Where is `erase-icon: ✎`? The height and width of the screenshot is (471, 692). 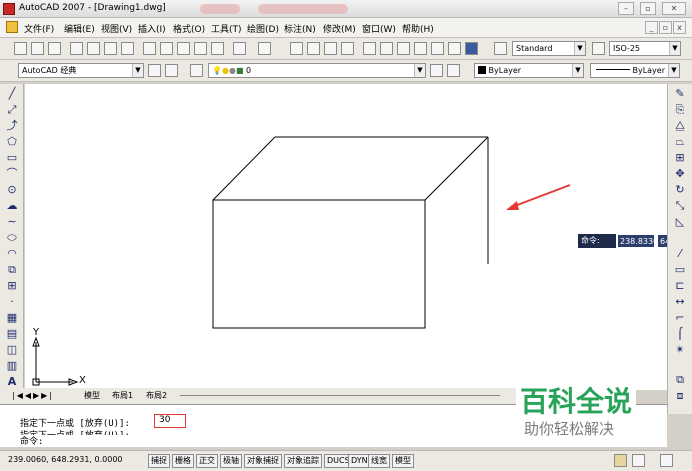 erase-icon: ✎ is located at coordinates (680, 94).